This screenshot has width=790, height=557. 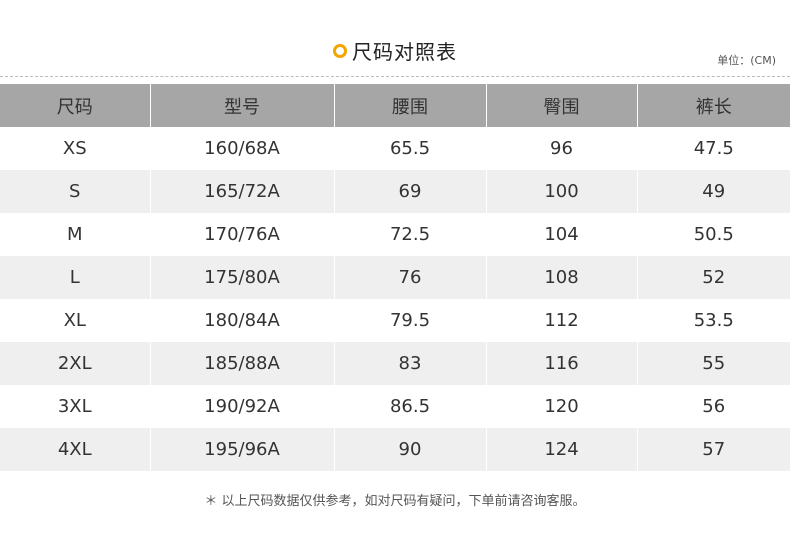 I want to click on table-row: L 175/80A 76 108 52, so click(x=395, y=277).